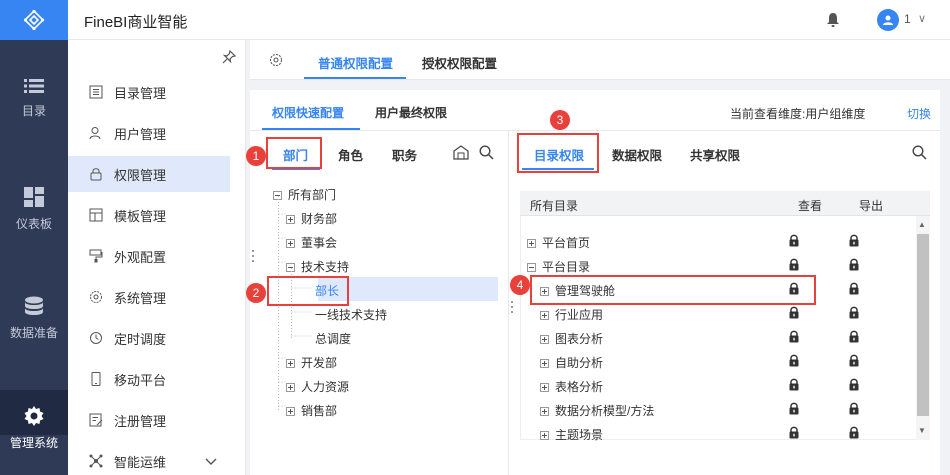  I want to click on left-nav-item-data-prep: 数据准备, so click(34, 318).